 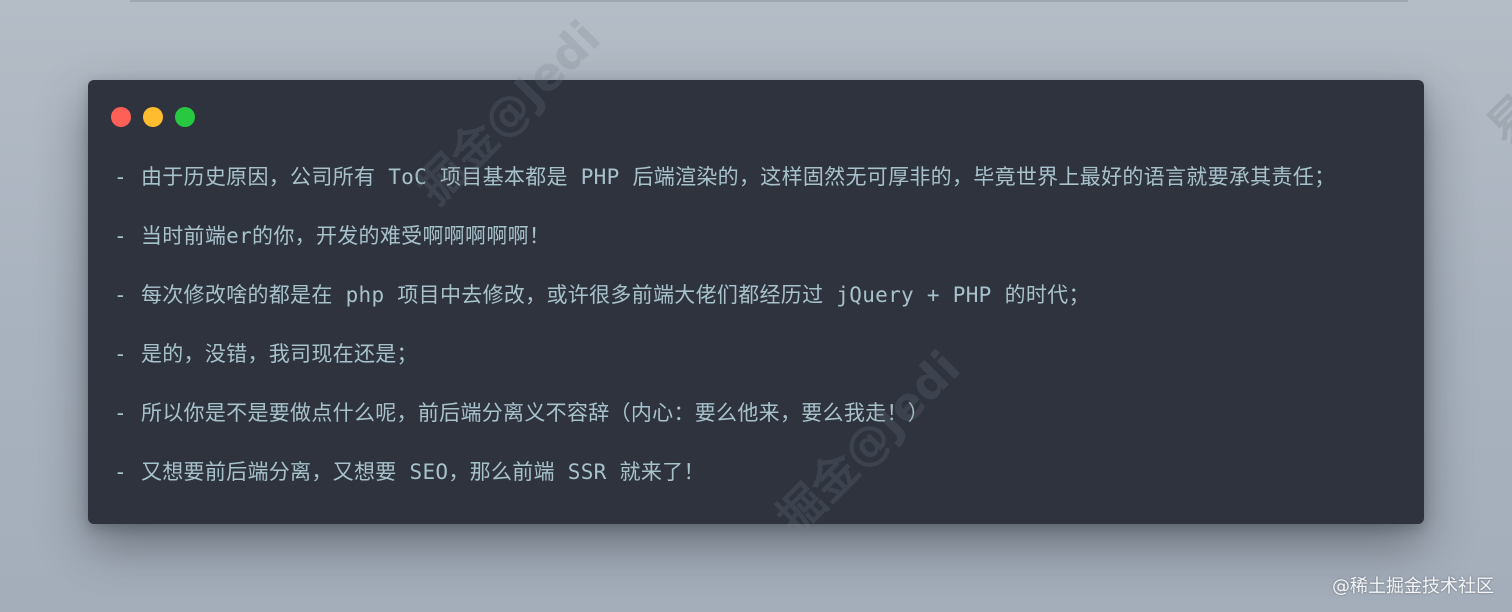 What do you see at coordinates (535, 413) in the screenshot?
I see `list-item-text: 所以你是不是要做点什么呢，前后端分离义不容辞（内心：要么他来，要么我走！）` at bounding box center [535, 413].